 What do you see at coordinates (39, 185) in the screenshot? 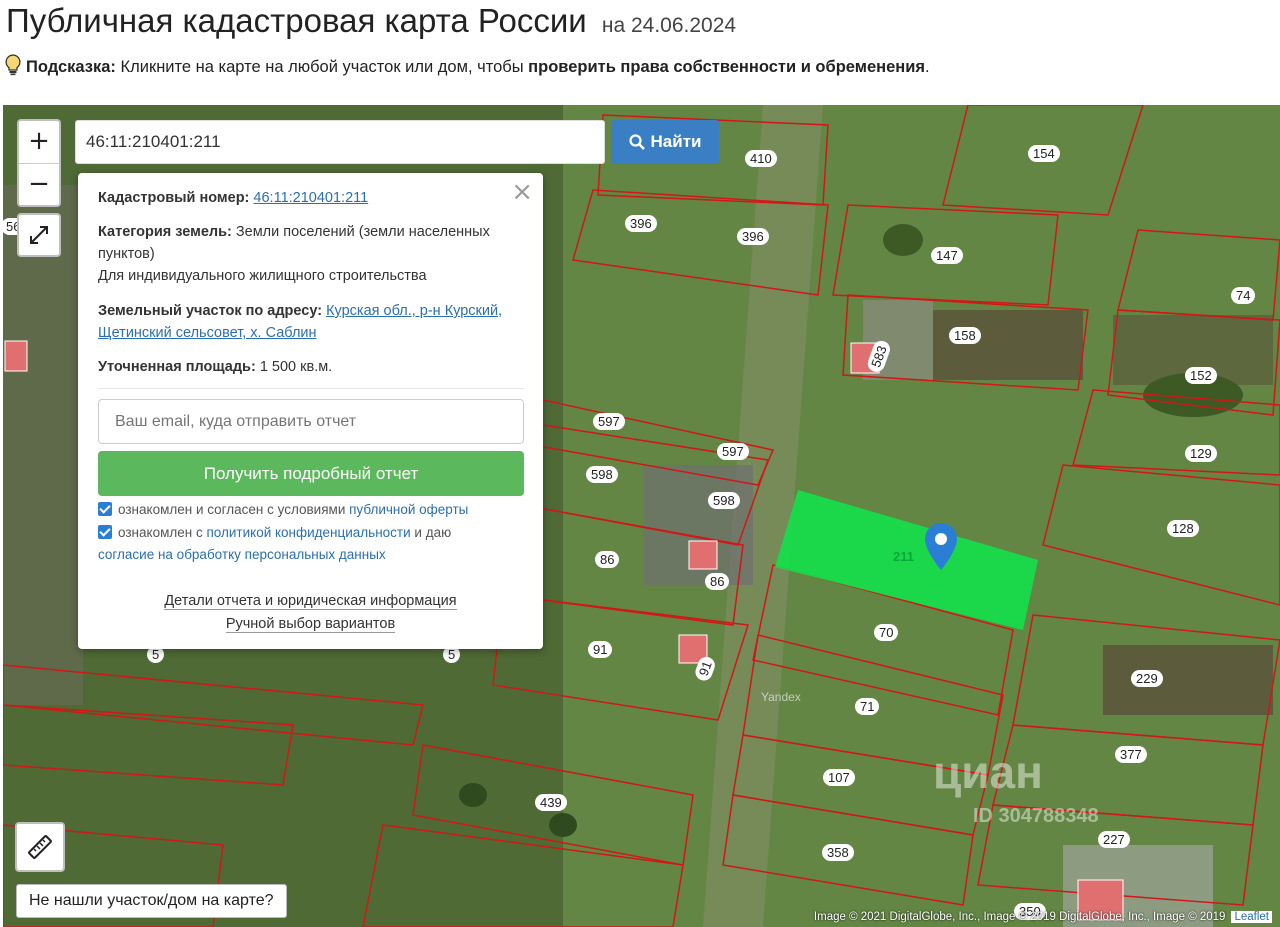
I see `zoom-out-button: −` at bounding box center [39, 185].